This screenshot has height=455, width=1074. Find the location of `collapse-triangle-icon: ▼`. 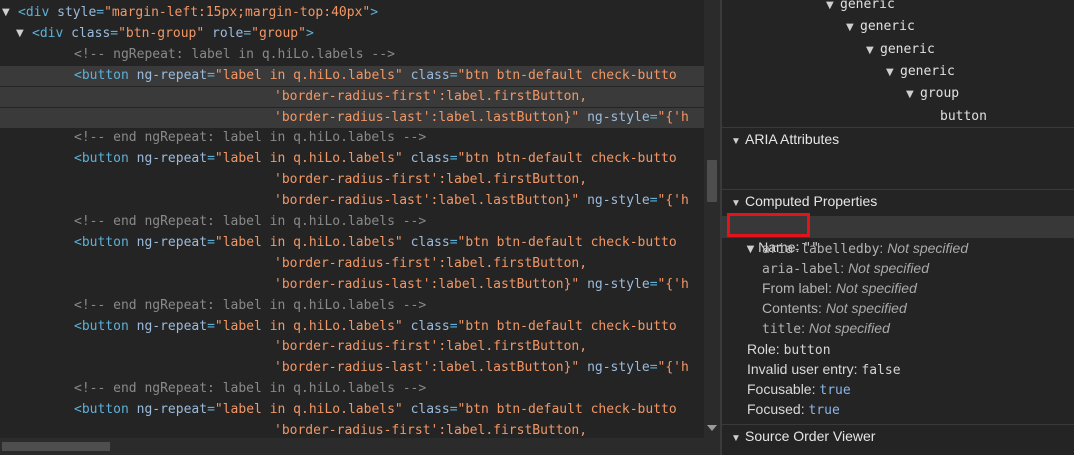

collapse-triangle-icon: ▼ is located at coordinates (736, 438).